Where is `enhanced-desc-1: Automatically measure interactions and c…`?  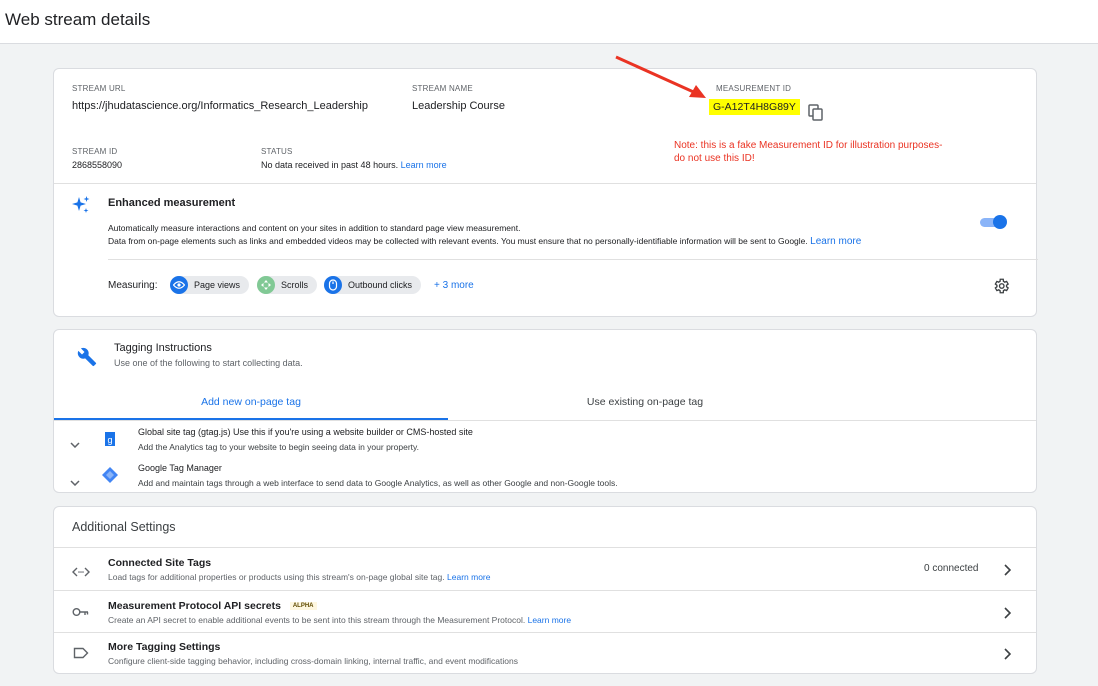 enhanced-desc-1: Automatically measure interactions and c… is located at coordinates (314, 228).